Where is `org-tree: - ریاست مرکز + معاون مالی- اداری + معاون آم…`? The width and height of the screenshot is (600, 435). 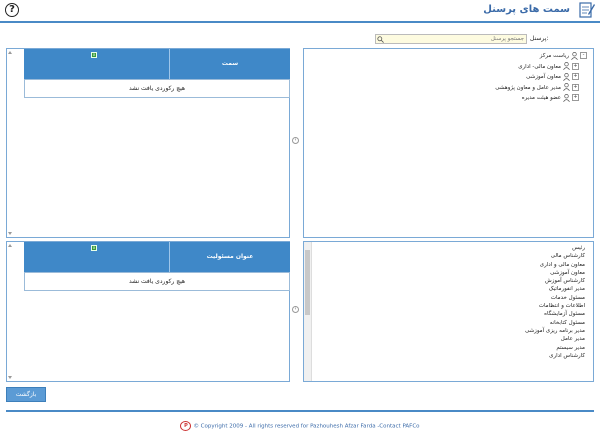 org-tree: - ریاست مرکز + معاون مالی- اداری + معاون آم… is located at coordinates (541, 77).